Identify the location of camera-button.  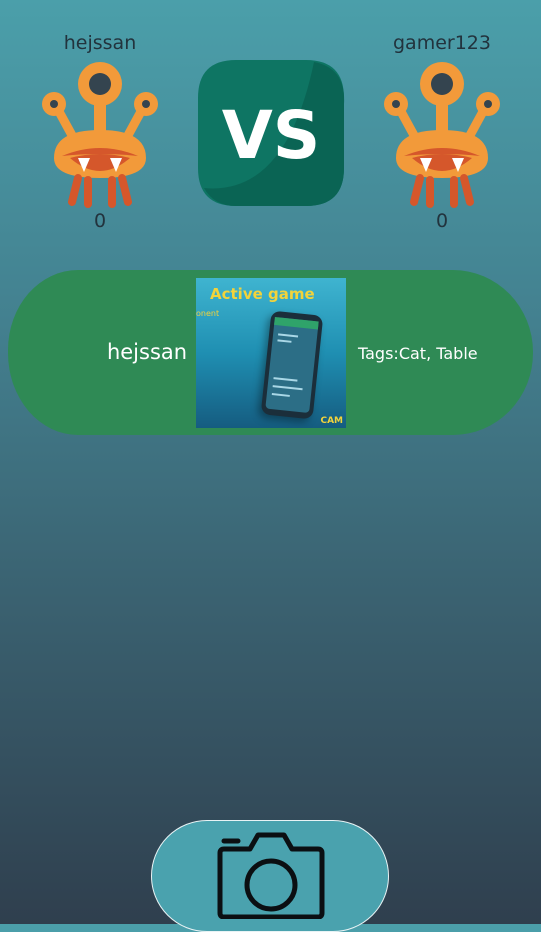
(270, 876).